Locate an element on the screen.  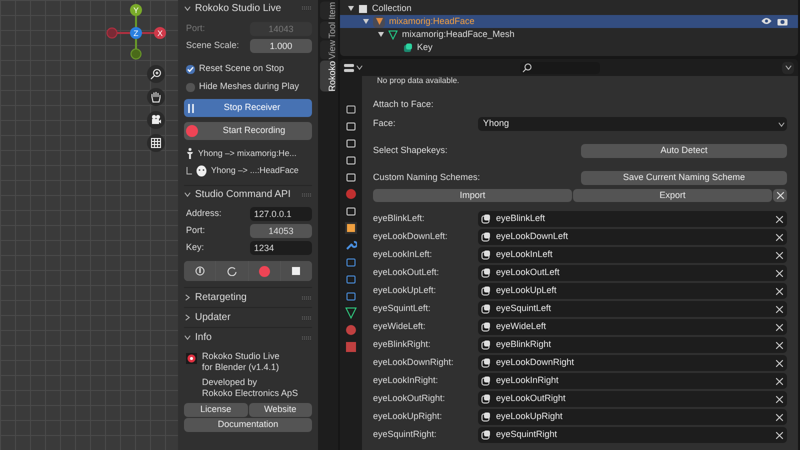
shapekey-field: eyeLookOutRight is located at coordinates (632, 399).